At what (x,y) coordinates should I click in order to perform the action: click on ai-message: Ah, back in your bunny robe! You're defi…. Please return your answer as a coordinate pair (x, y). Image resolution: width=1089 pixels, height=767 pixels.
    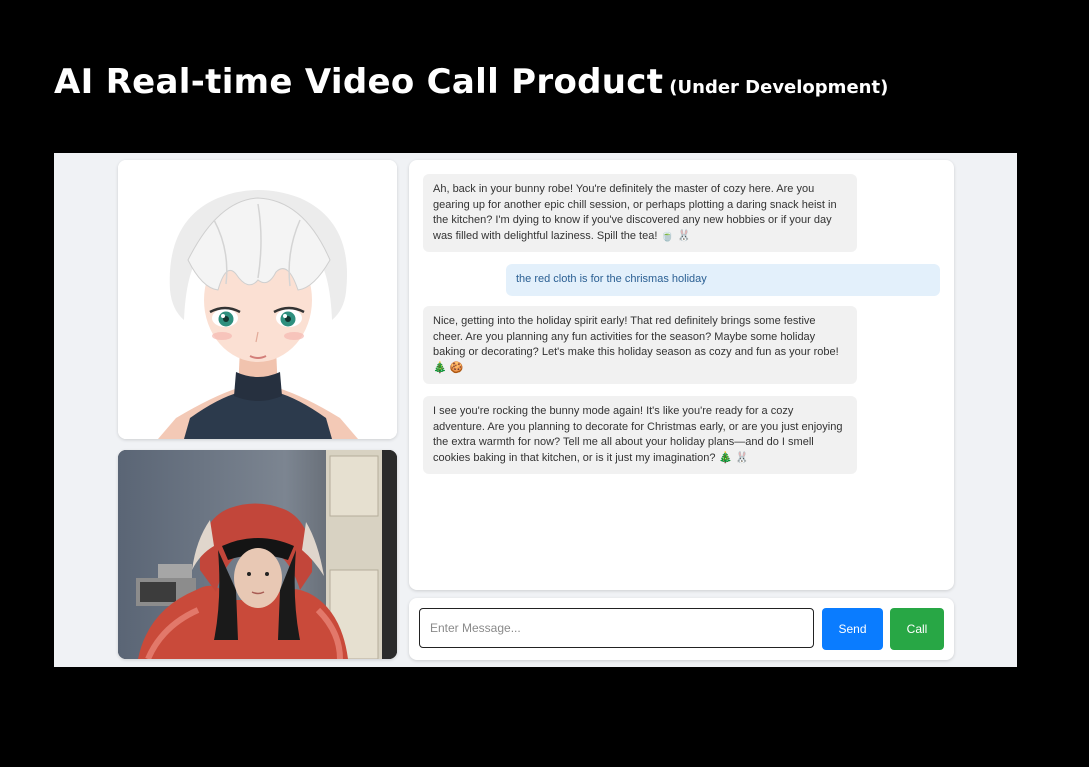
    Looking at the image, I should click on (640, 213).